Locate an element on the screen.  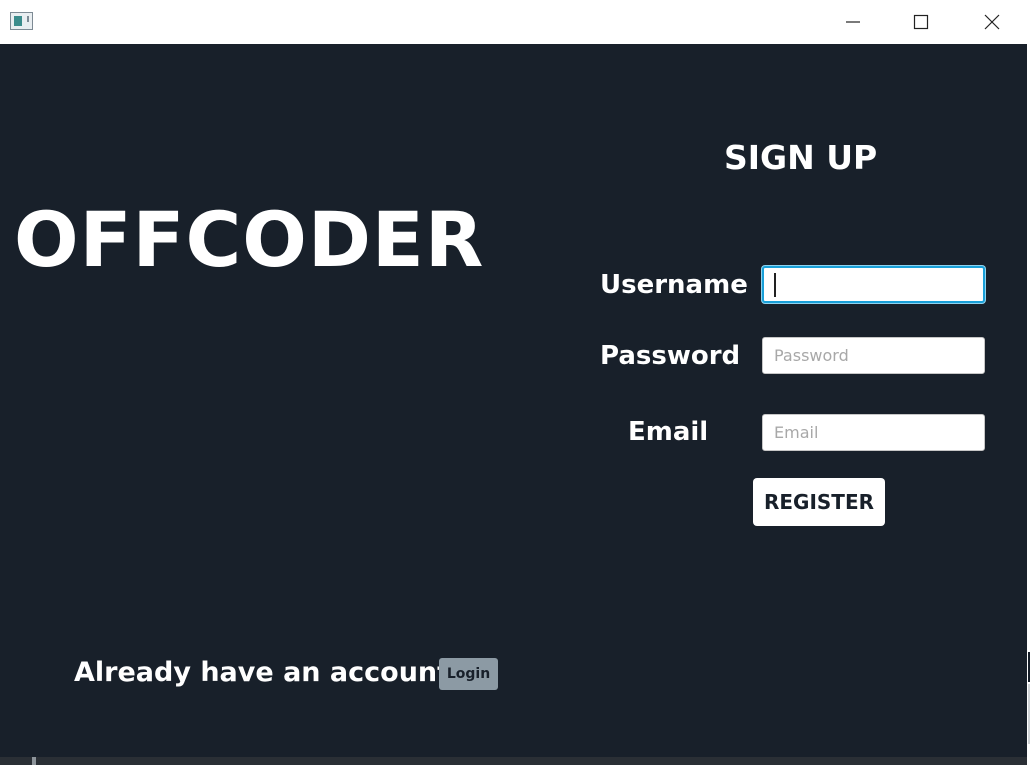
title-bar is located at coordinates (515, 22).